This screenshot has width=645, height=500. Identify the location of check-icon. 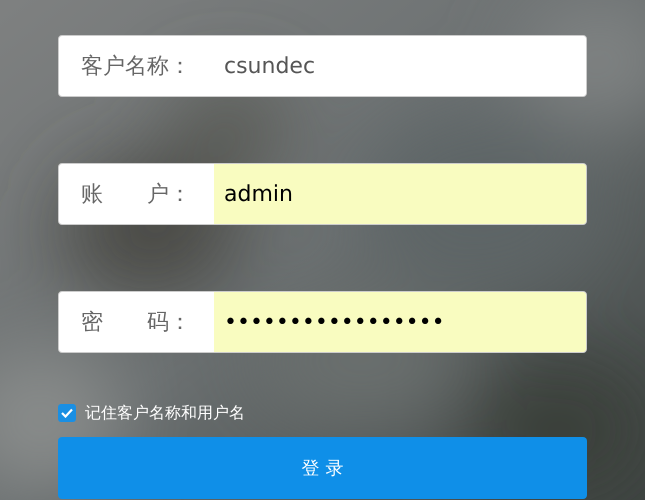
(67, 413).